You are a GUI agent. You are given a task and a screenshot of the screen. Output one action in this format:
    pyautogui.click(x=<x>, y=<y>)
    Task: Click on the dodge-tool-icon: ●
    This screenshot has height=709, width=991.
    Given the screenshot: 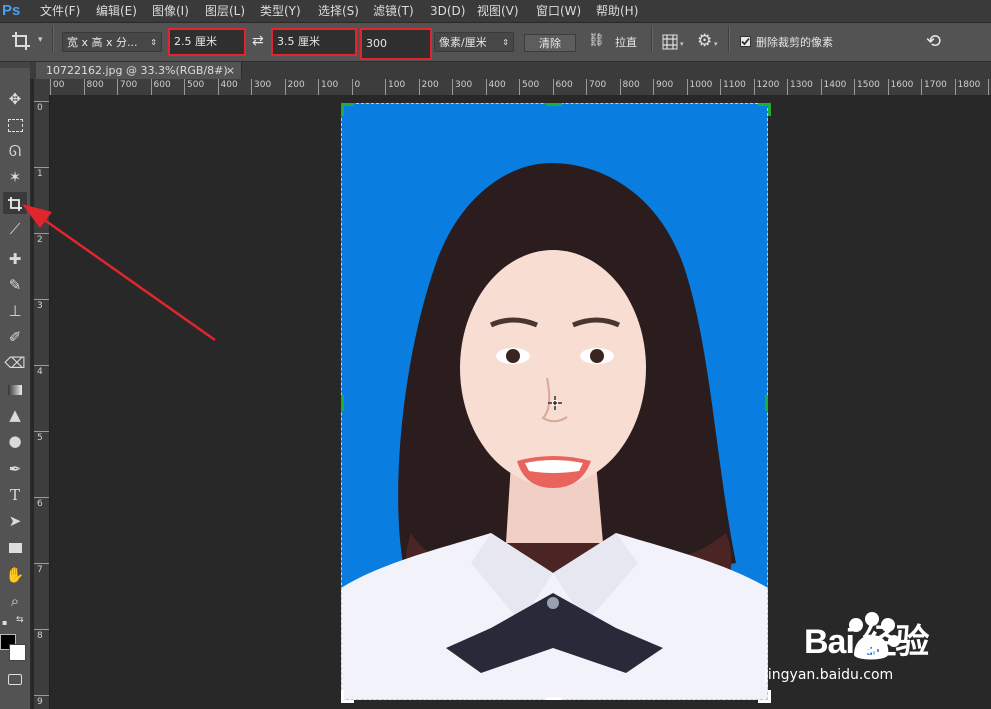 What is the action you would take?
    pyautogui.click(x=15, y=441)
    